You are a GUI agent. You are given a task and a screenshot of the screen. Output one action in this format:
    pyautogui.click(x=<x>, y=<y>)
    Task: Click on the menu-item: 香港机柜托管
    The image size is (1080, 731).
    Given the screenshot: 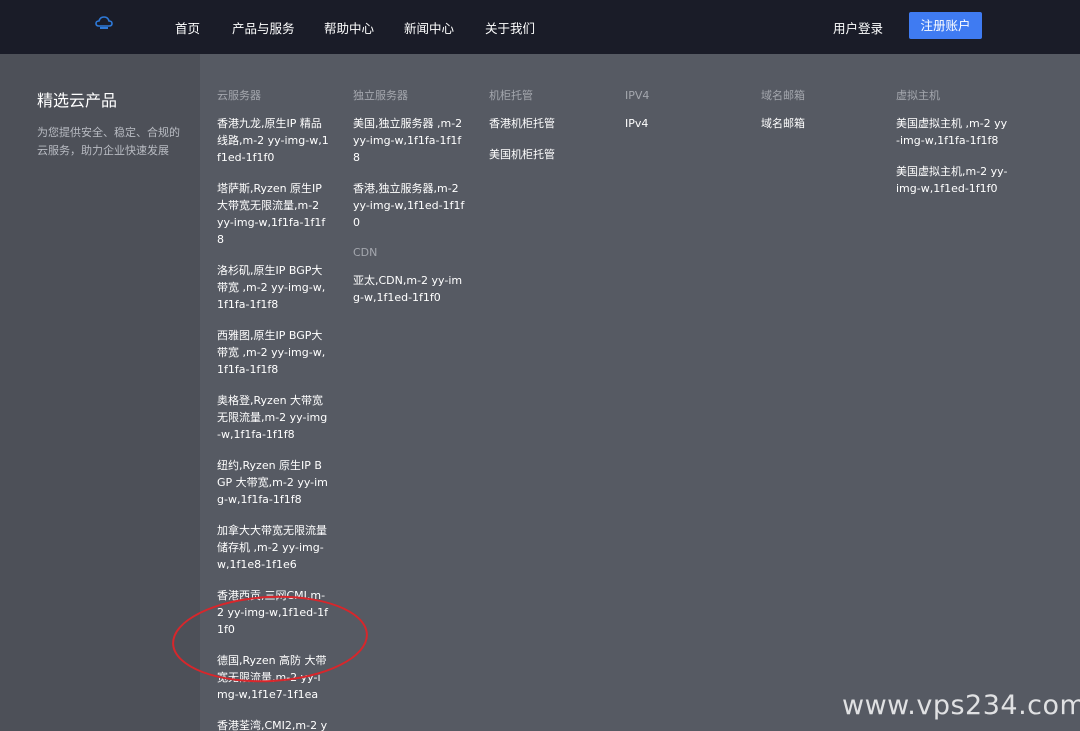 What is the action you would take?
    pyautogui.click(x=545, y=123)
    